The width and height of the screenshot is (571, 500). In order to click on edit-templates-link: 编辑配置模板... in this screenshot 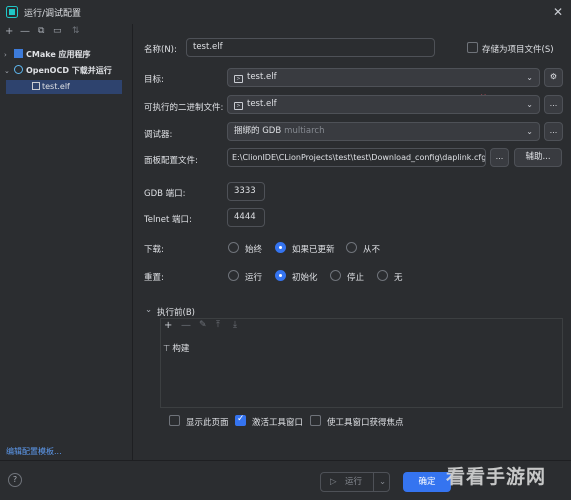, I will do `click(34, 451)`.